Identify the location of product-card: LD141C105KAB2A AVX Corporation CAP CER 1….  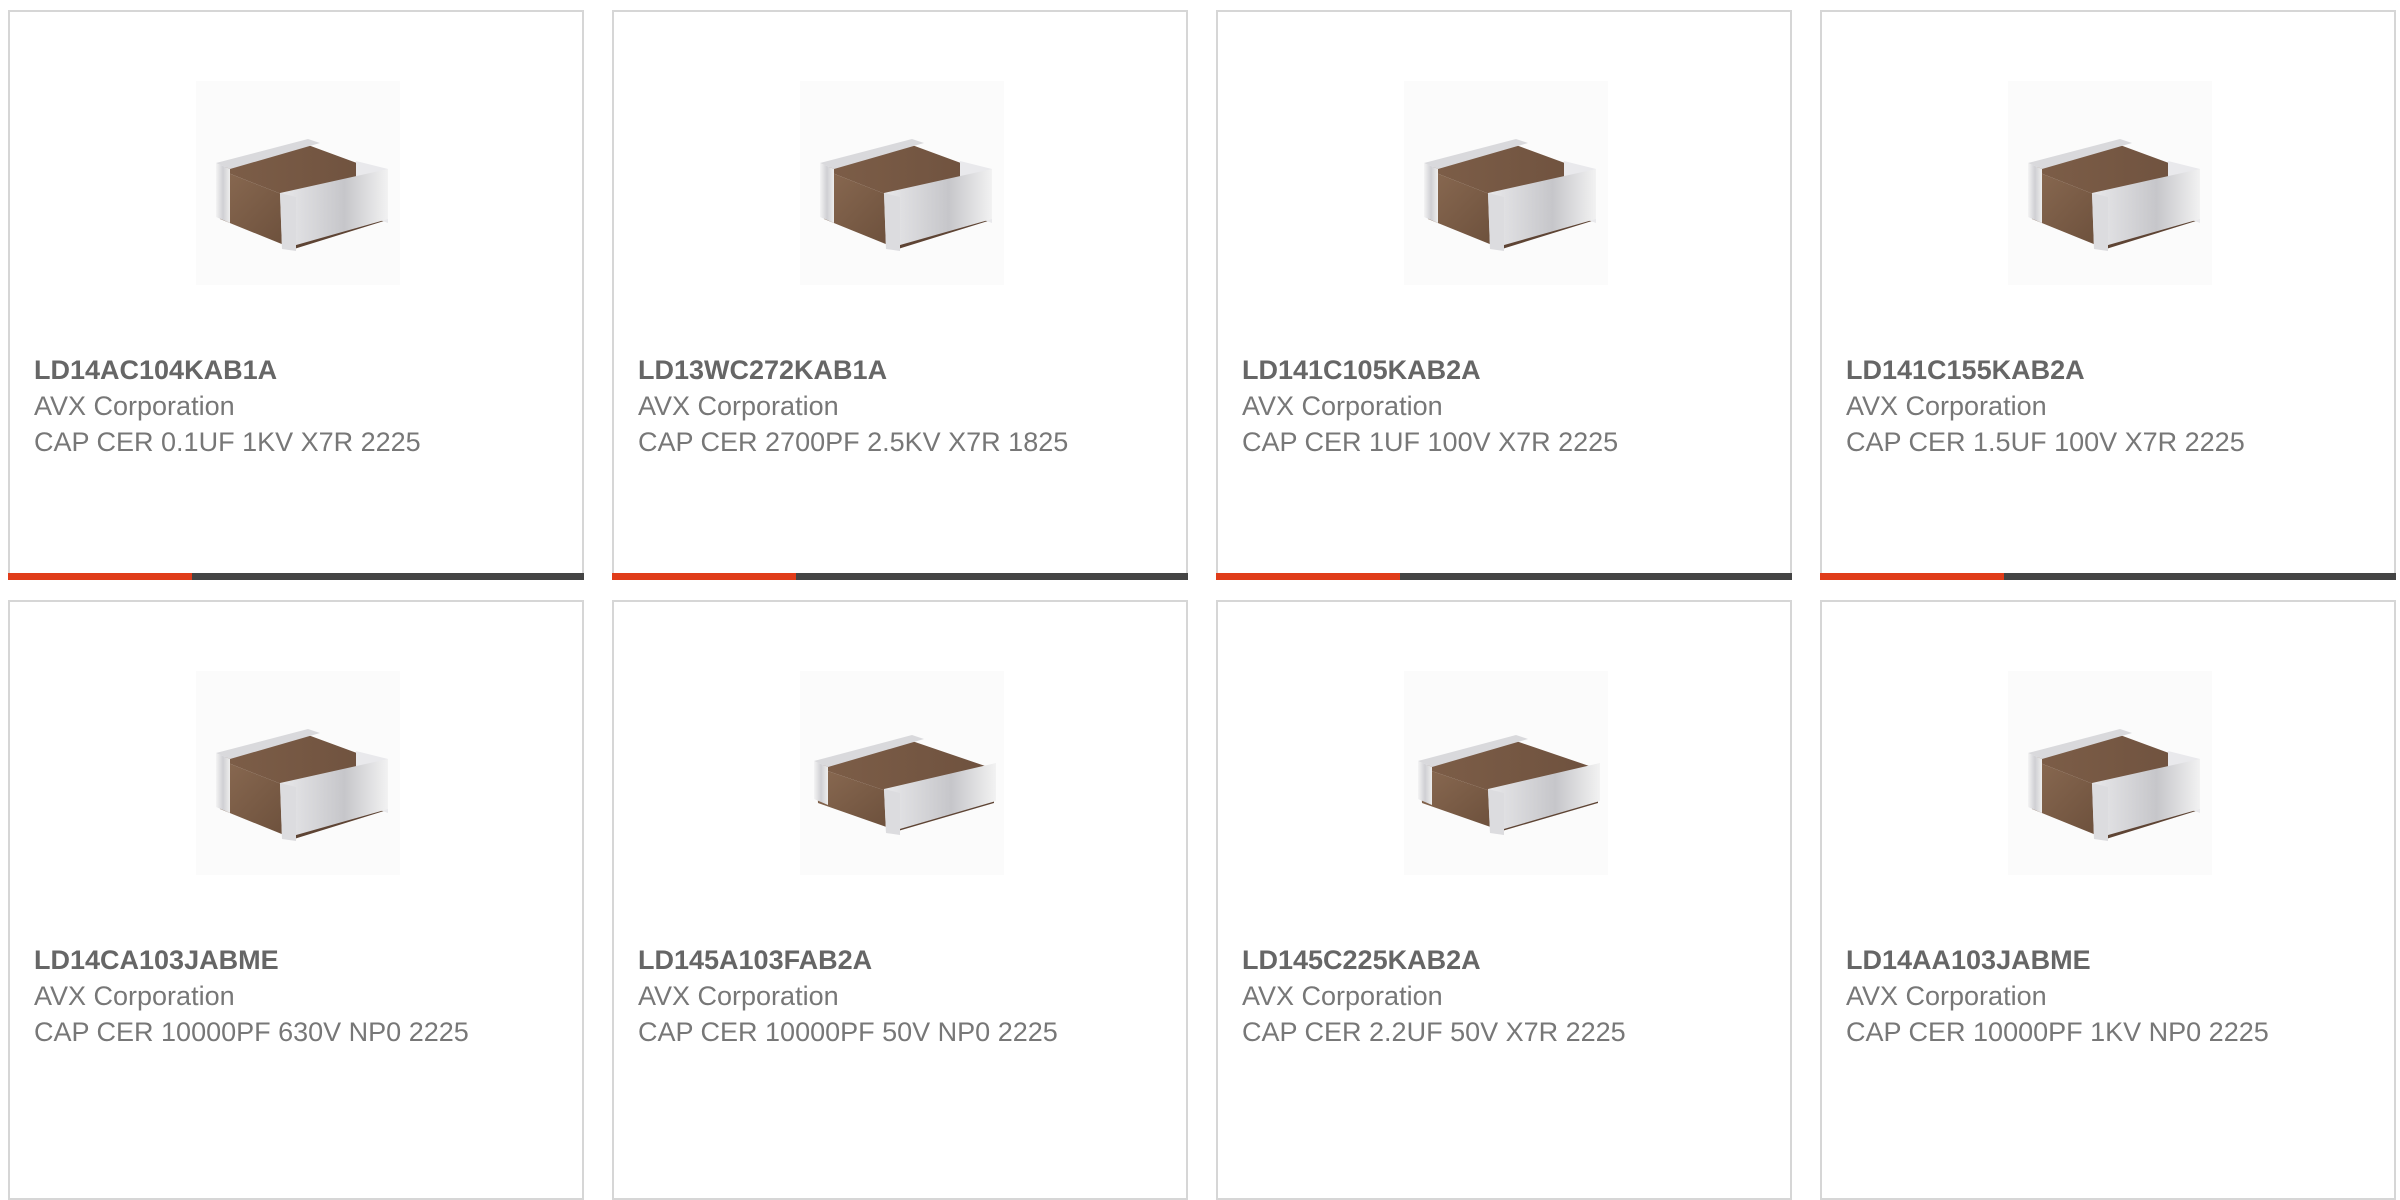
(1504, 295).